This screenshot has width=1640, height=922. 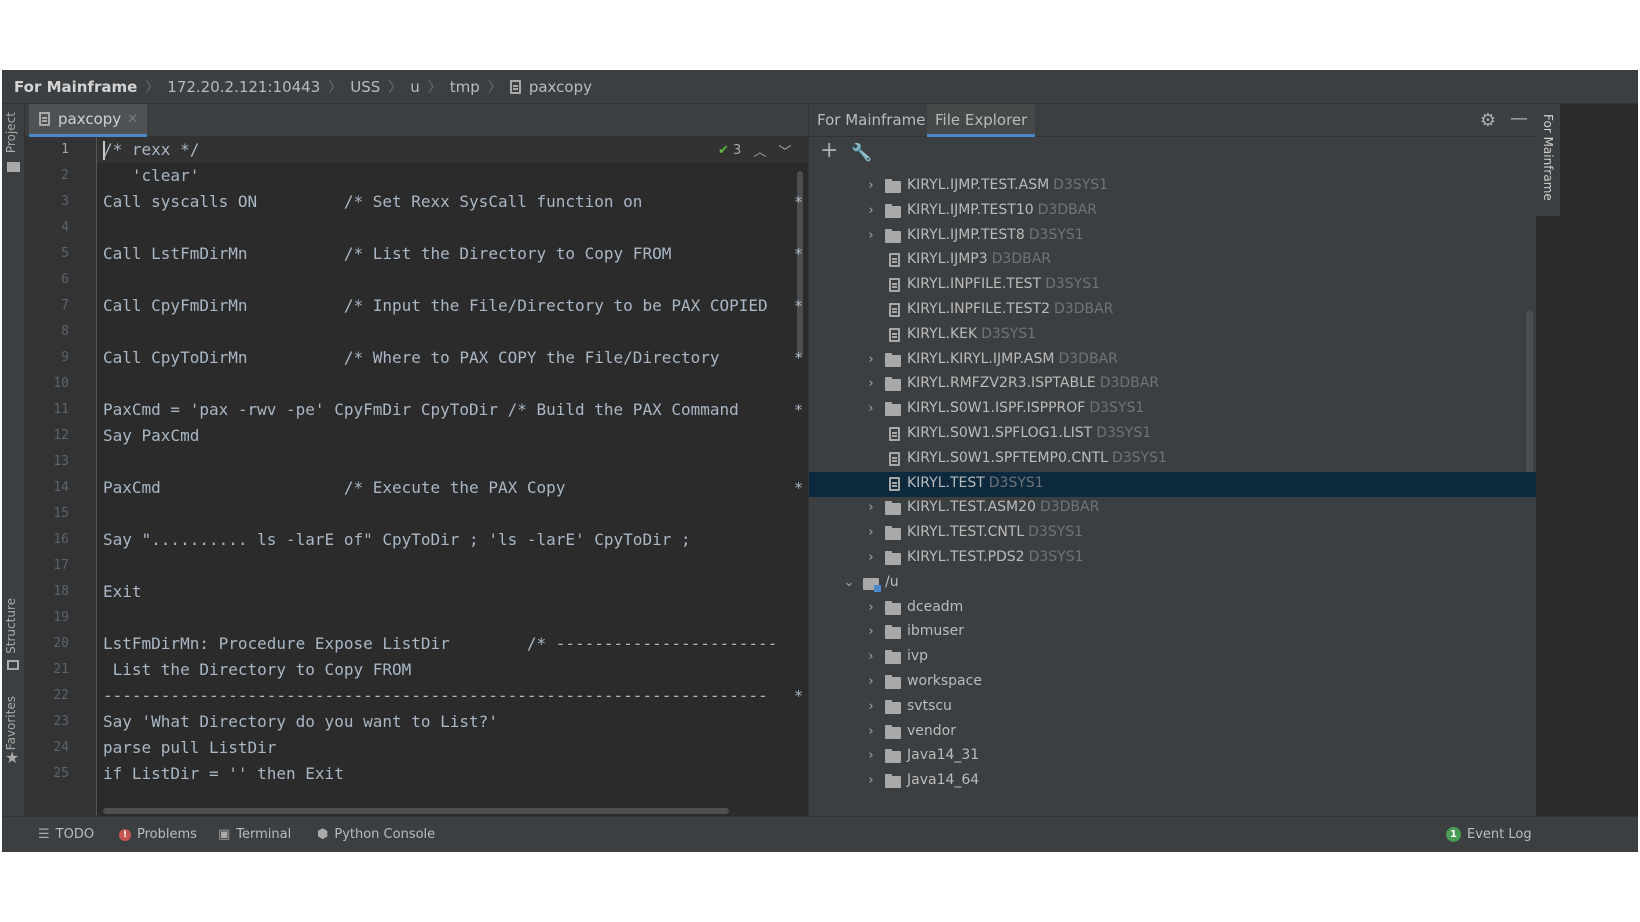 What do you see at coordinates (1172, 335) in the screenshot?
I see `tree-file-item: KIRYL.KEK D3SYS1` at bounding box center [1172, 335].